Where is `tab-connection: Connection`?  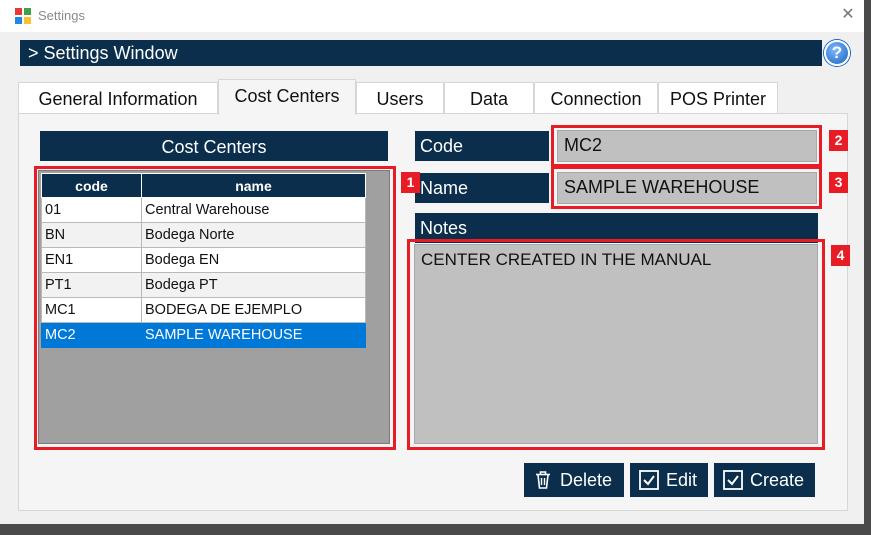
tab-connection: Connection is located at coordinates (596, 98).